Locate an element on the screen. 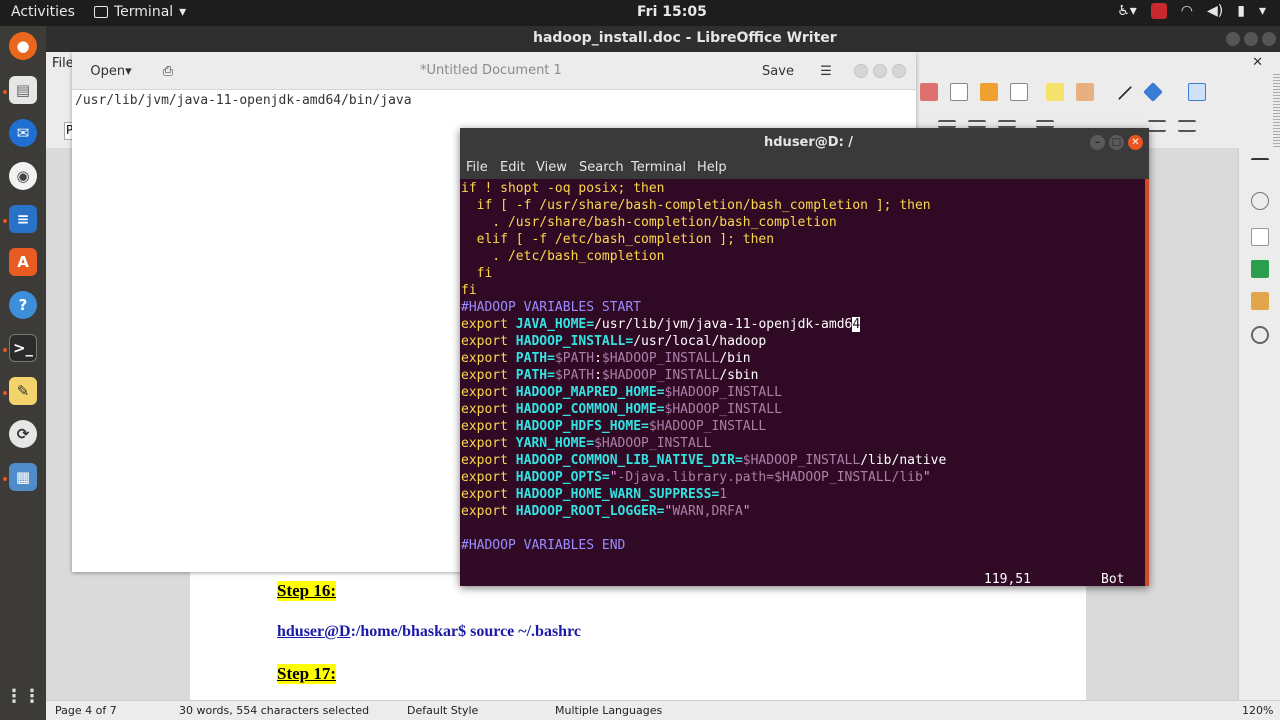  open-button: Open ▾ is located at coordinates (111, 71).